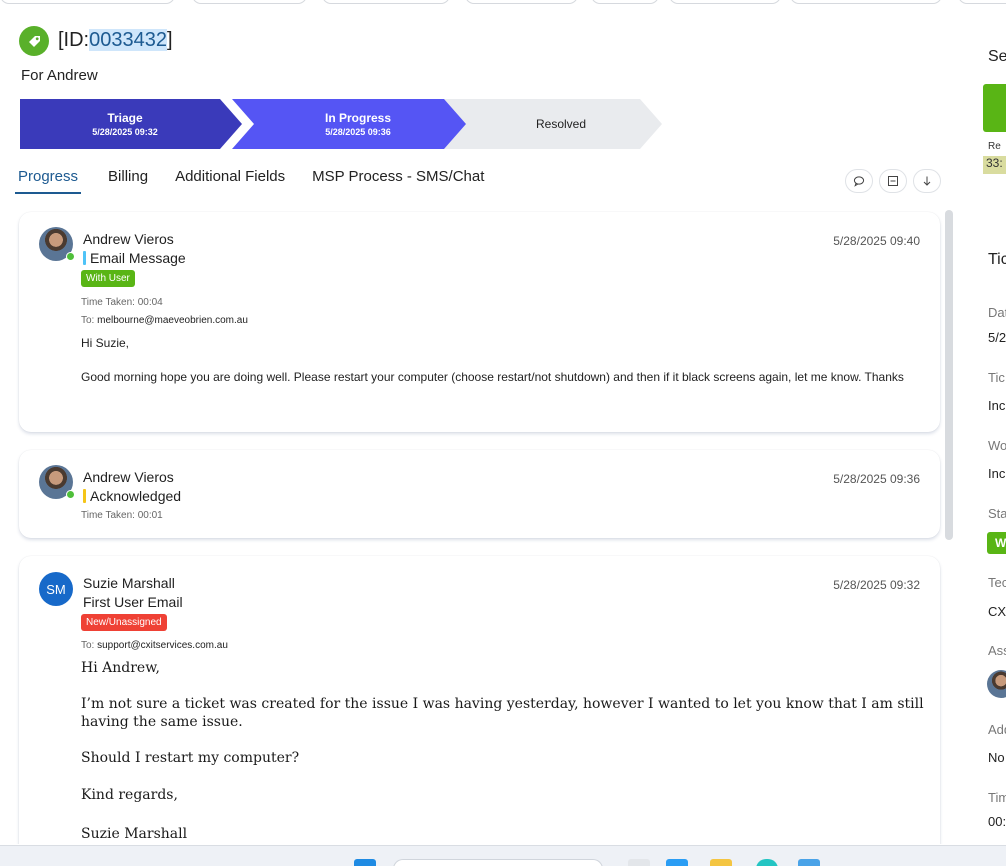 The image size is (1006, 866). What do you see at coordinates (398, 181) in the screenshot?
I see `tab-msp-process: MSP Process - SMS/Chat` at bounding box center [398, 181].